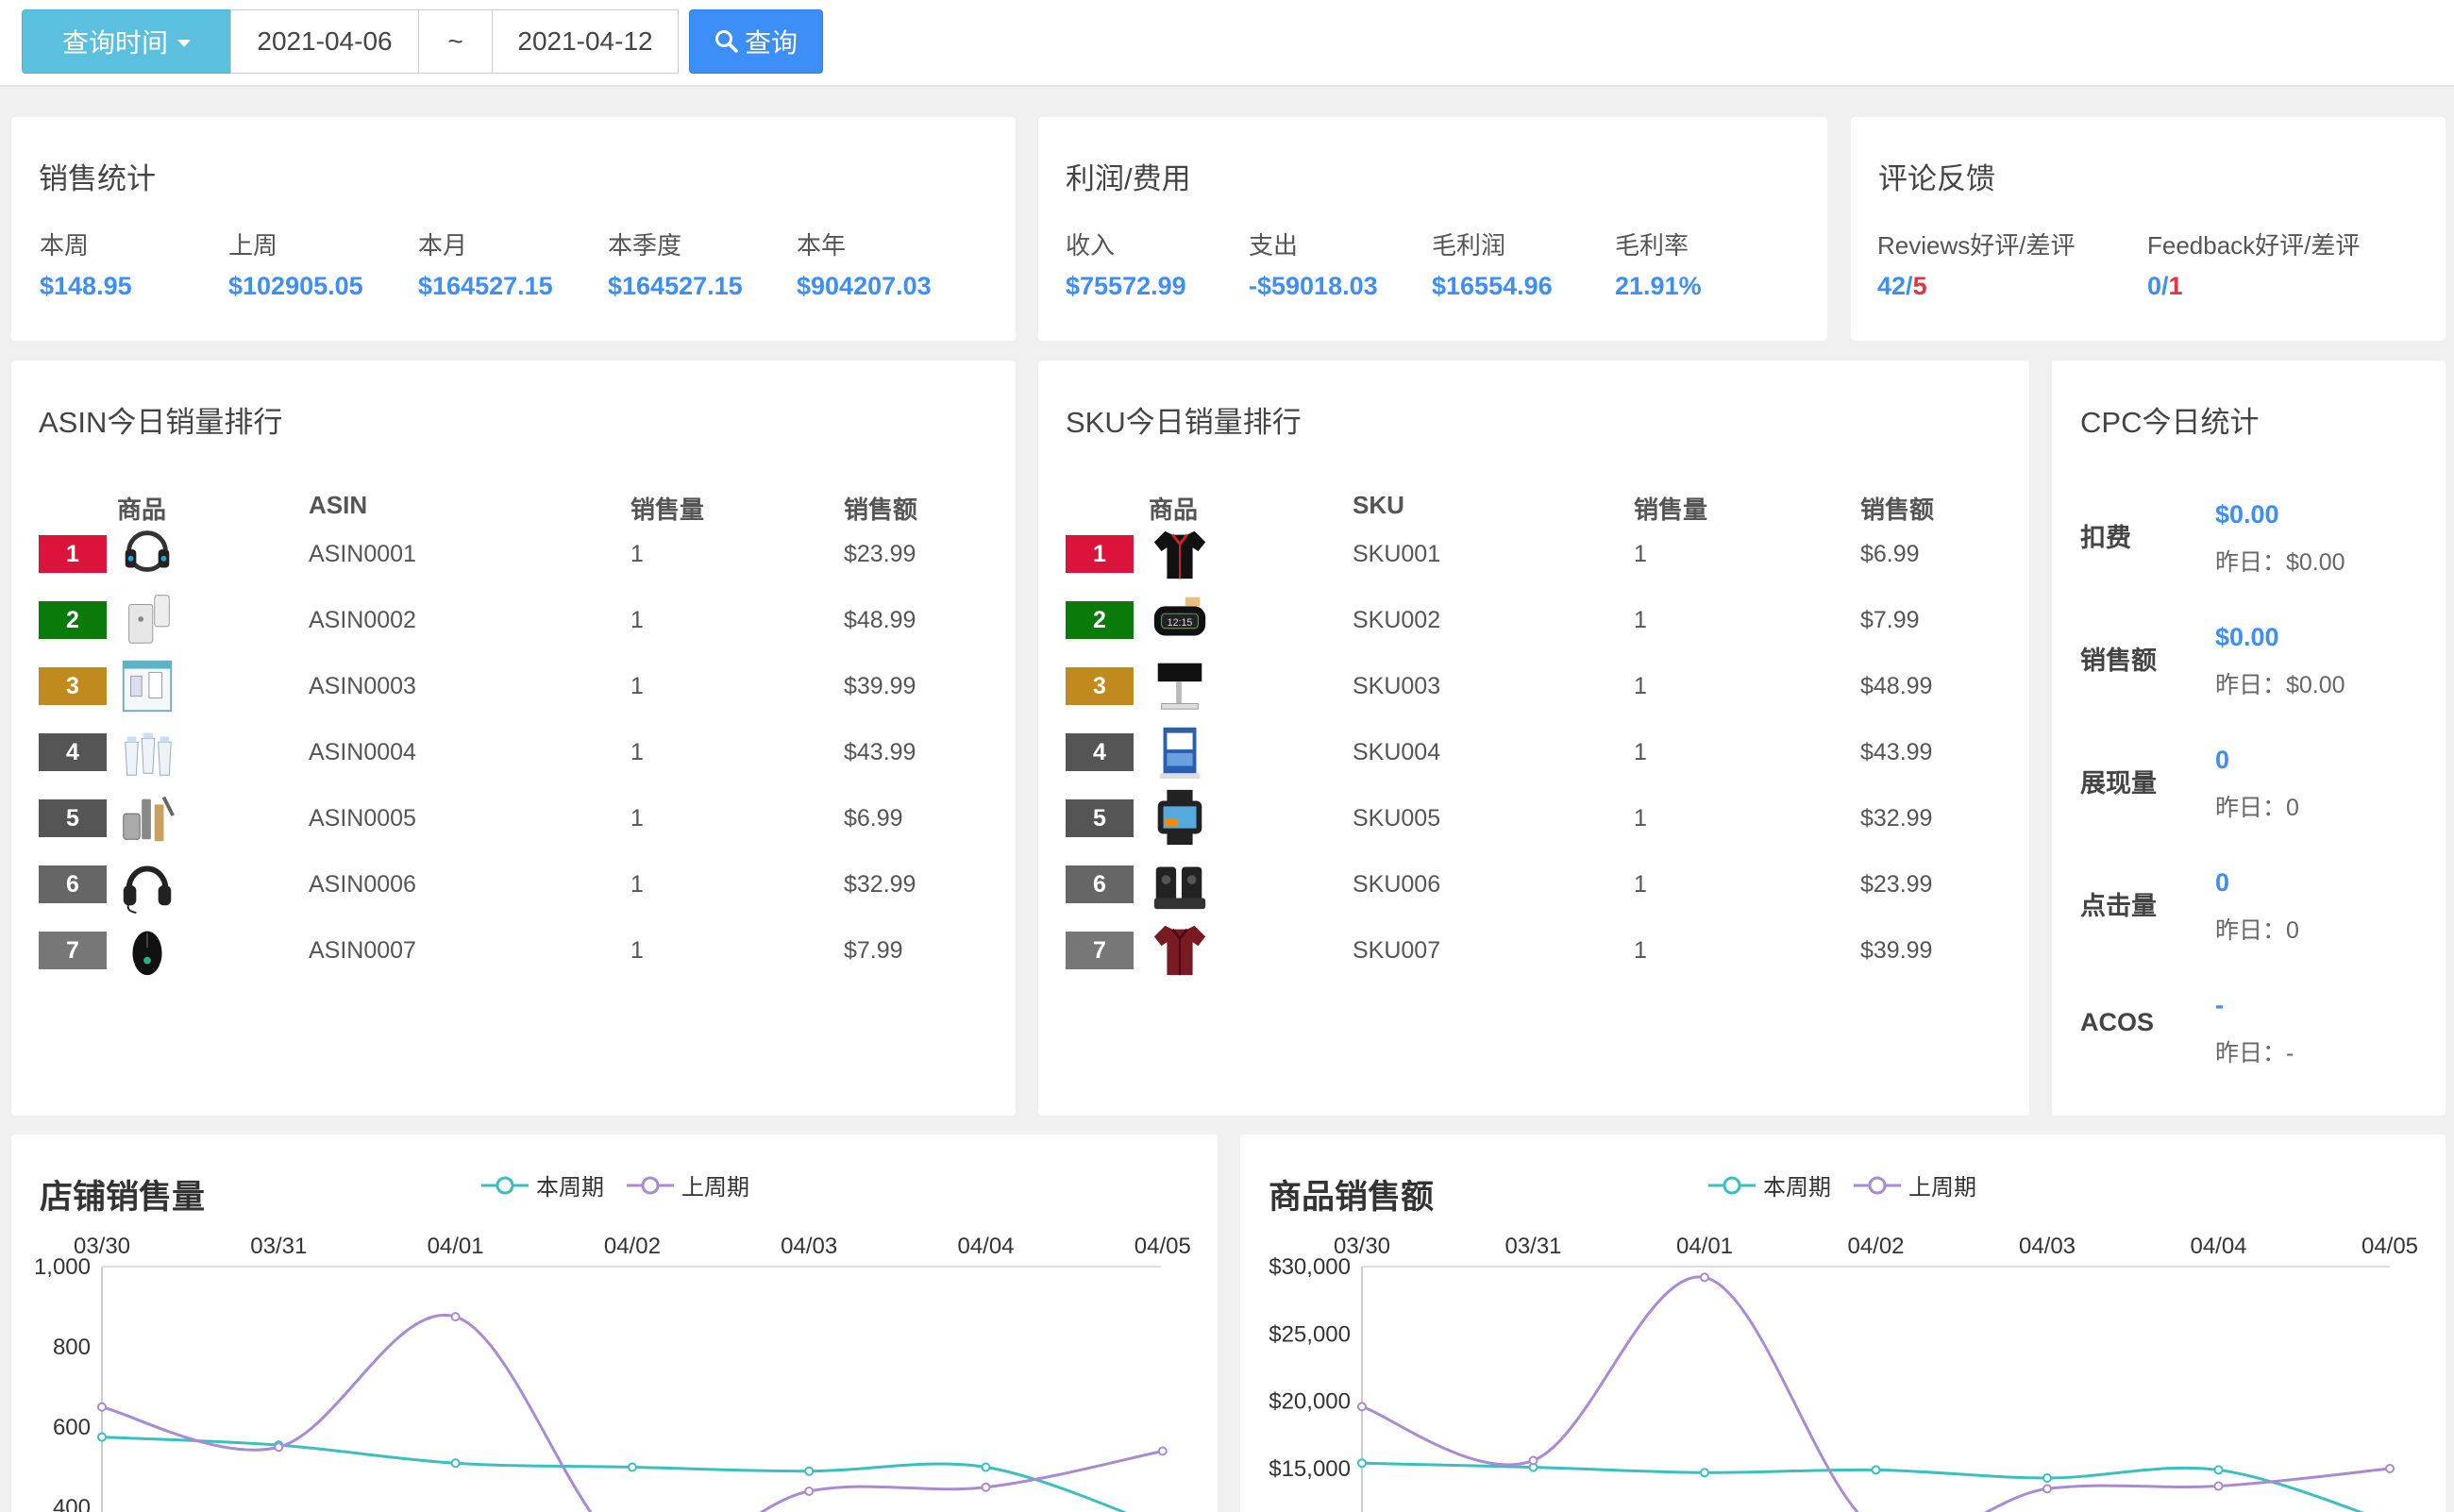  Describe the element at coordinates (1180, 619) in the screenshot. I see `clock-icon: 12:15` at that location.